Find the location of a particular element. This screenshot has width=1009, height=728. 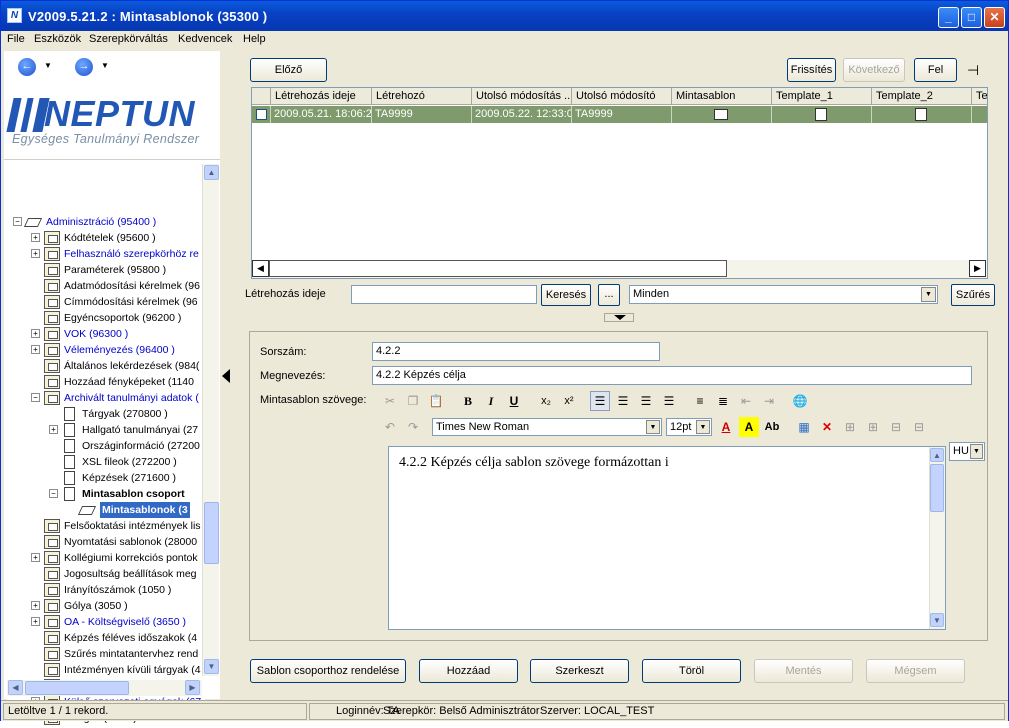

redo-icon: ↷ is located at coordinates (413, 427).